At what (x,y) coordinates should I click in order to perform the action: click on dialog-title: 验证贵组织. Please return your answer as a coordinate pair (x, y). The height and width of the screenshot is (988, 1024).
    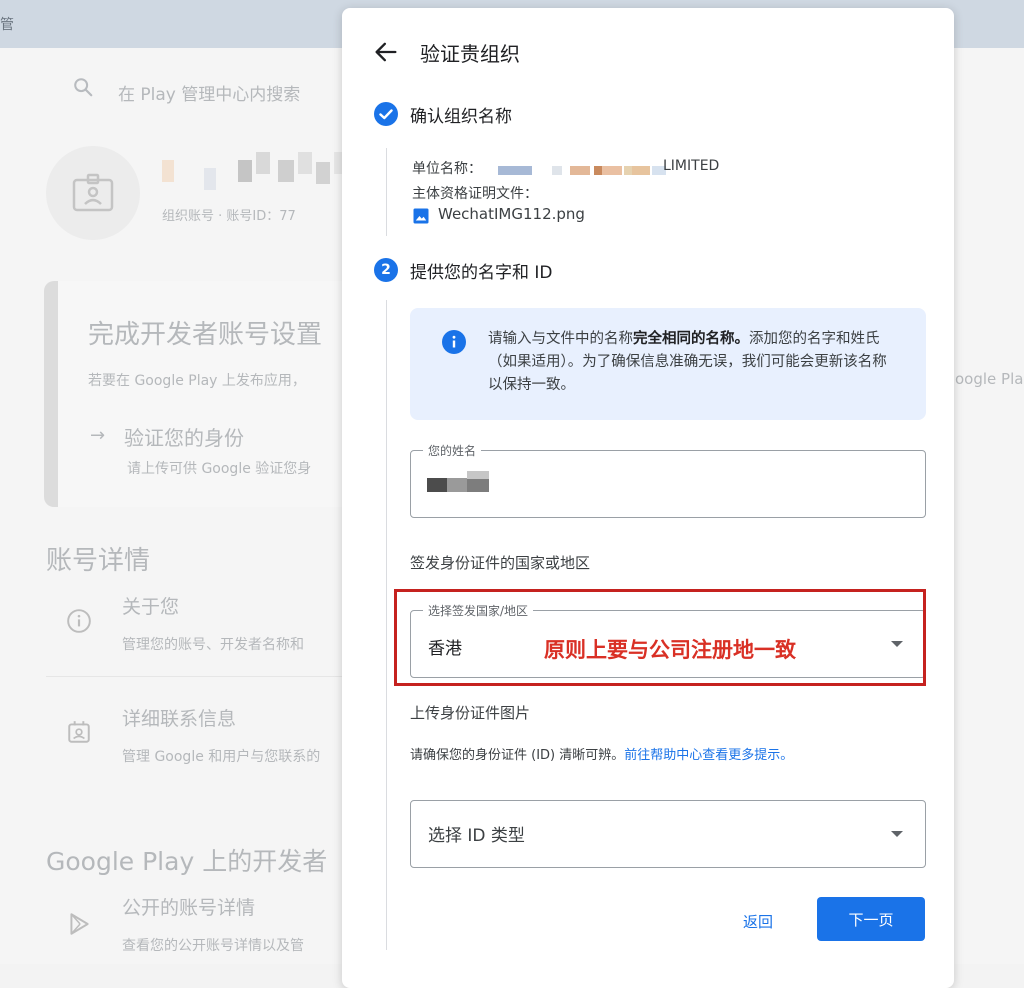
    Looking at the image, I should click on (470, 54).